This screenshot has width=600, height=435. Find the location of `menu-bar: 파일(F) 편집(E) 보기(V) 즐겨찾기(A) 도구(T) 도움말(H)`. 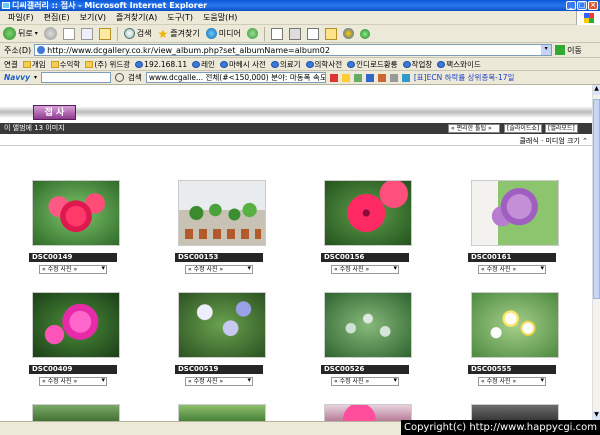

menu-bar: 파일(F) 편집(E) 보기(V) 즐겨찾기(A) 도구(T) 도움말(H) is located at coordinates (300, 18).